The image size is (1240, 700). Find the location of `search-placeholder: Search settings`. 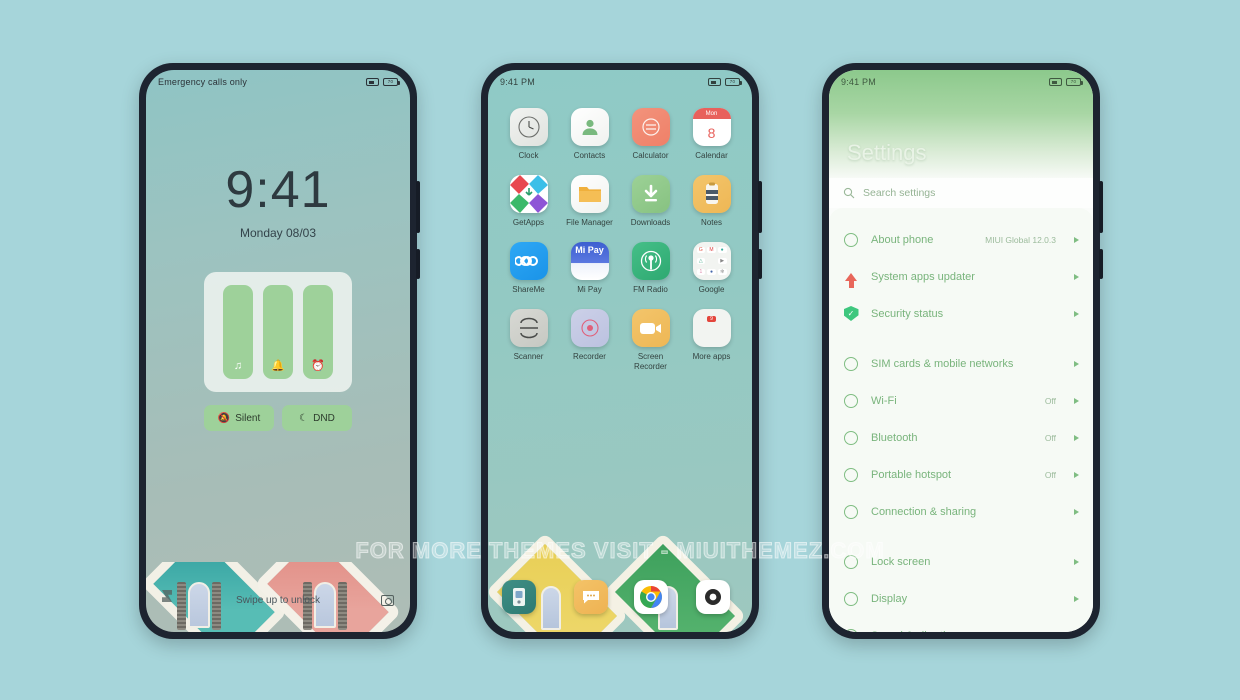

search-placeholder: Search settings is located at coordinates (899, 193).